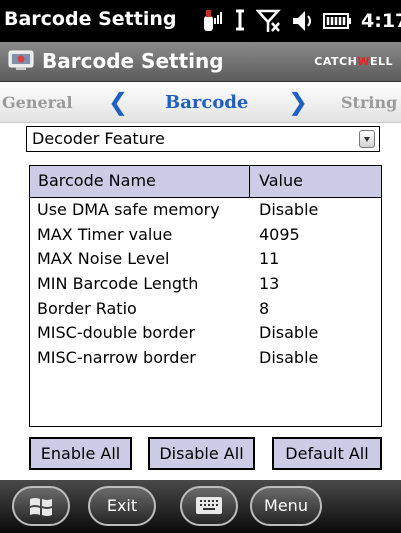 This screenshot has width=401, height=533. What do you see at coordinates (90, 19) in the screenshot?
I see `status-bar-title: Barcode Setting` at bounding box center [90, 19].